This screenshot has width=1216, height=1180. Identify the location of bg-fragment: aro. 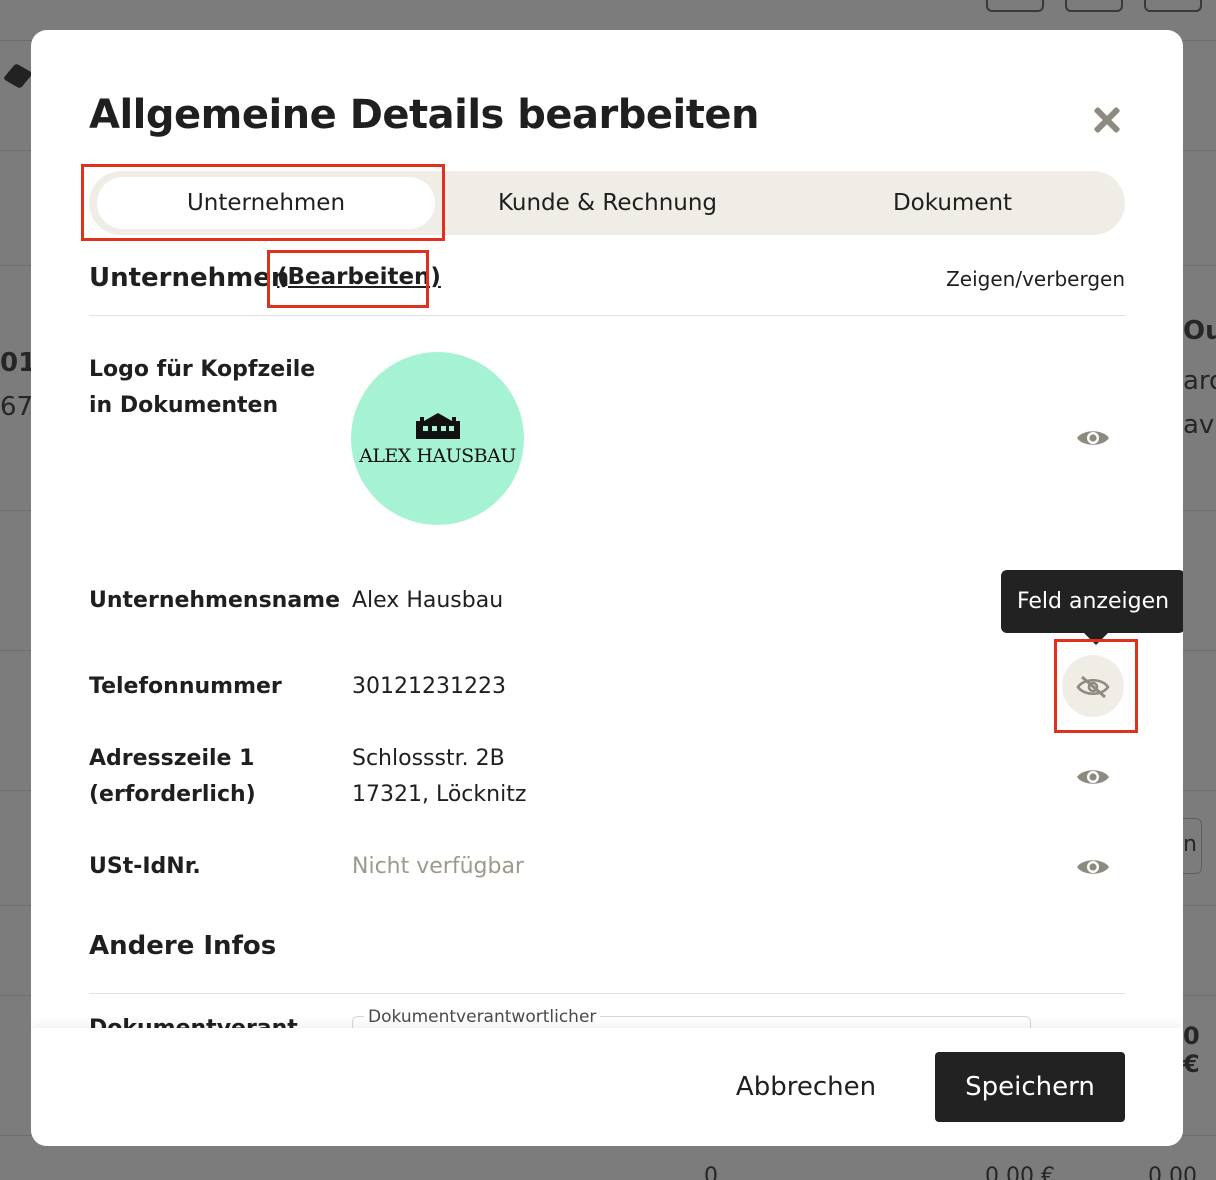
(1199, 381).